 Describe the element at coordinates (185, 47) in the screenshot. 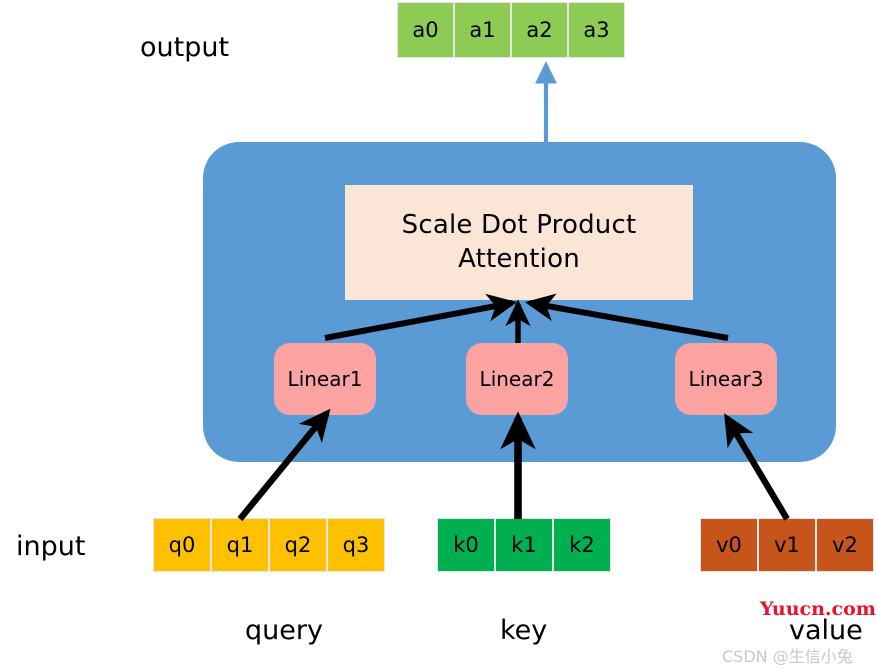

I see `output-label: output` at that location.